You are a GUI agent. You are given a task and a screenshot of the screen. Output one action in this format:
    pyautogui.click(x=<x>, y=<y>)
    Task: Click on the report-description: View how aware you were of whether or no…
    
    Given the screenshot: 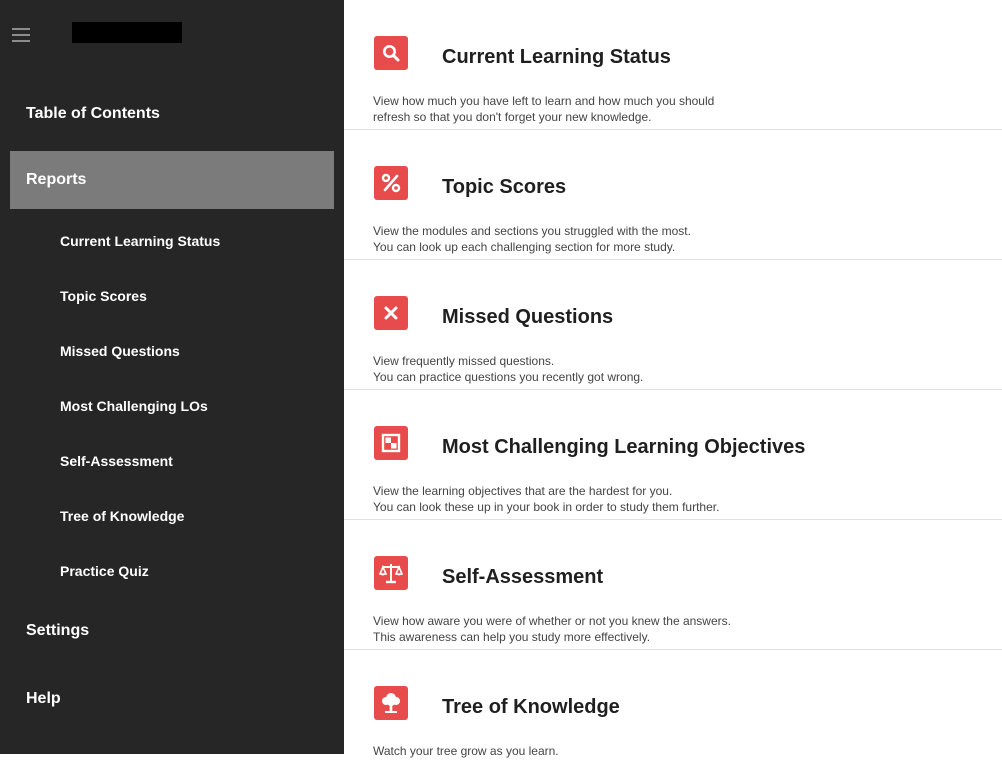 What is the action you would take?
    pyautogui.click(x=683, y=629)
    